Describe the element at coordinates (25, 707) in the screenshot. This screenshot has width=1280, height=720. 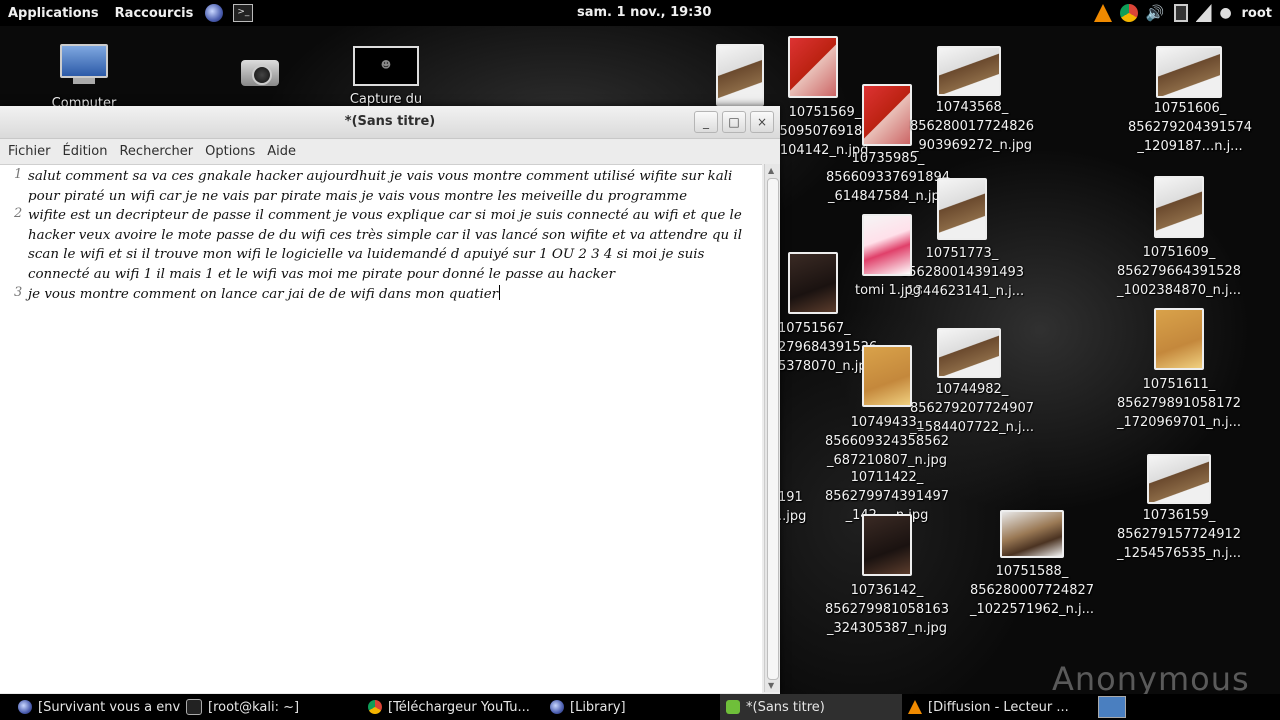
I see `browser-icon` at that location.